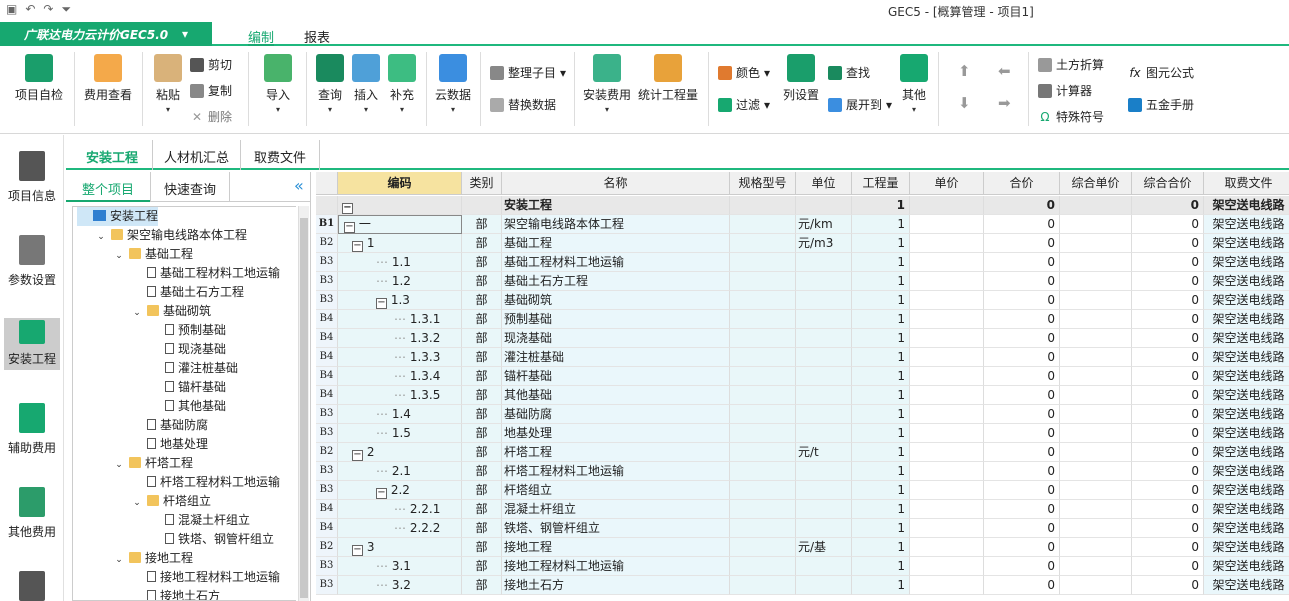  I want to click on cell-code: ⋯ 3.2, so click(400, 585).